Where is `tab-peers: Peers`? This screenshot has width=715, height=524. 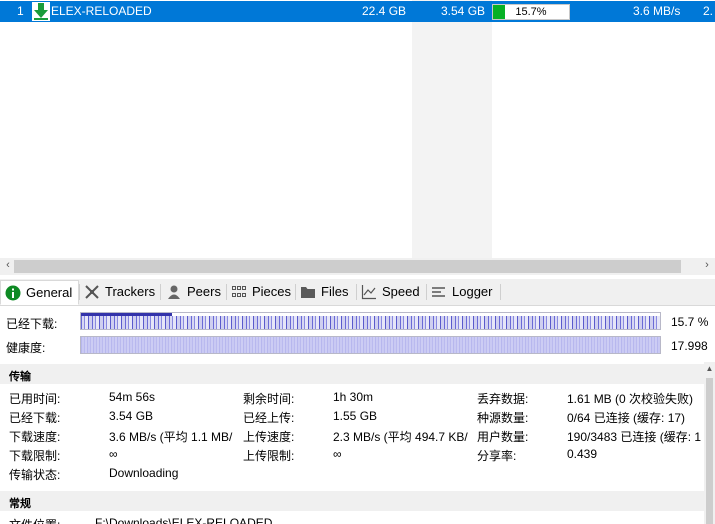 tab-peers: Peers is located at coordinates (191, 292).